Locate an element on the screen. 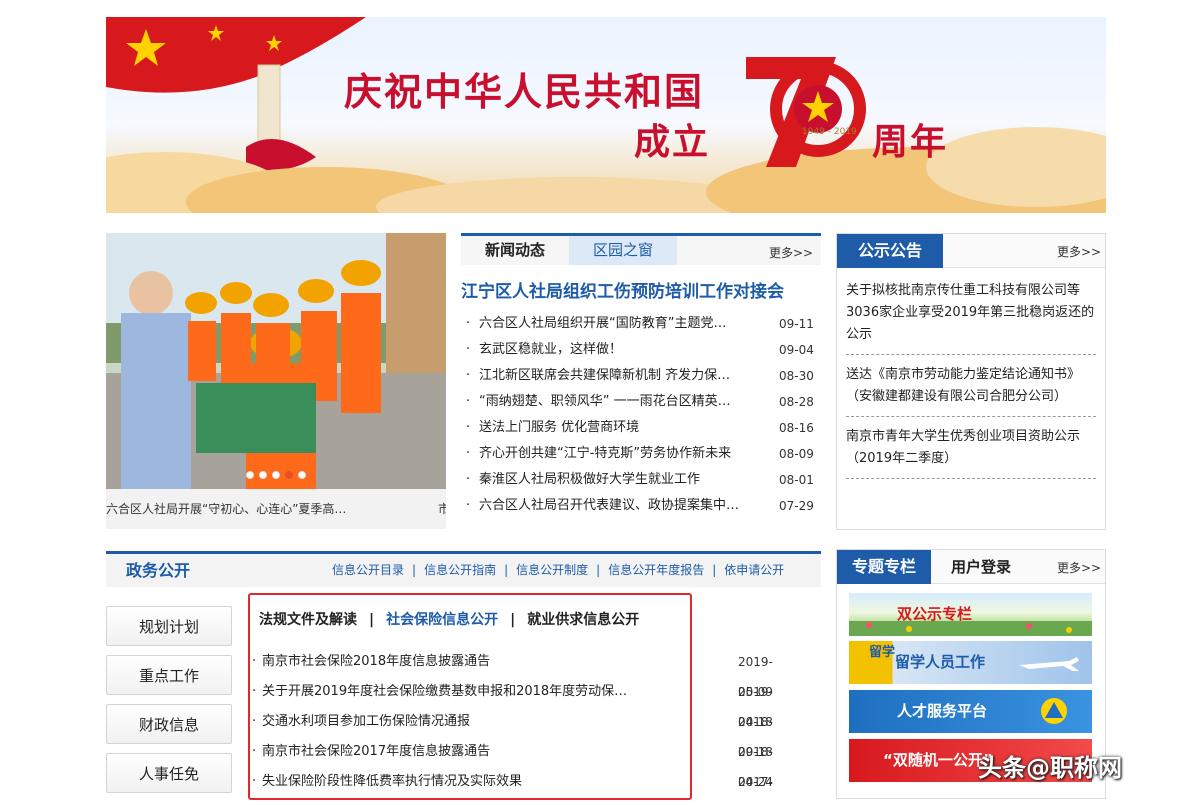 The height and width of the screenshot is (805, 1191). news-title: 秦淮区人社局积极做好大学生就业工作 is located at coordinates (625, 480).